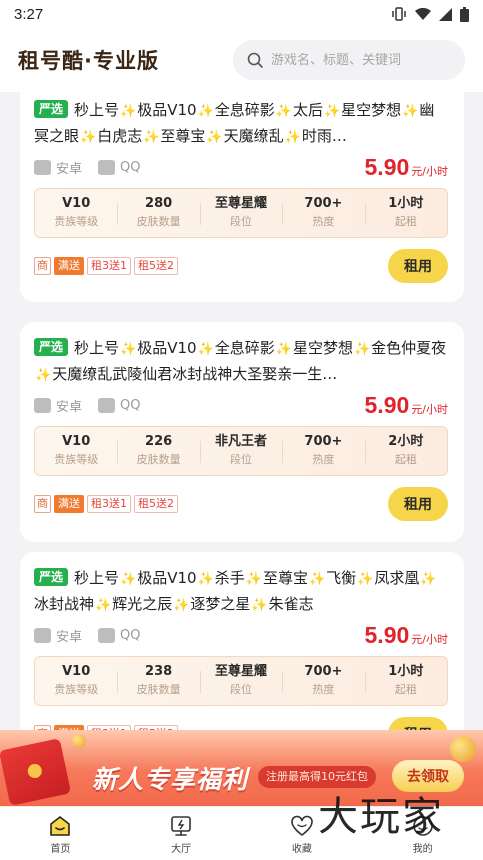 The height and width of the screenshot is (860, 483). What do you see at coordinates (323, 671) in the screenshot?
I see `stat-value: 700+` at bounding box center [323, 671].